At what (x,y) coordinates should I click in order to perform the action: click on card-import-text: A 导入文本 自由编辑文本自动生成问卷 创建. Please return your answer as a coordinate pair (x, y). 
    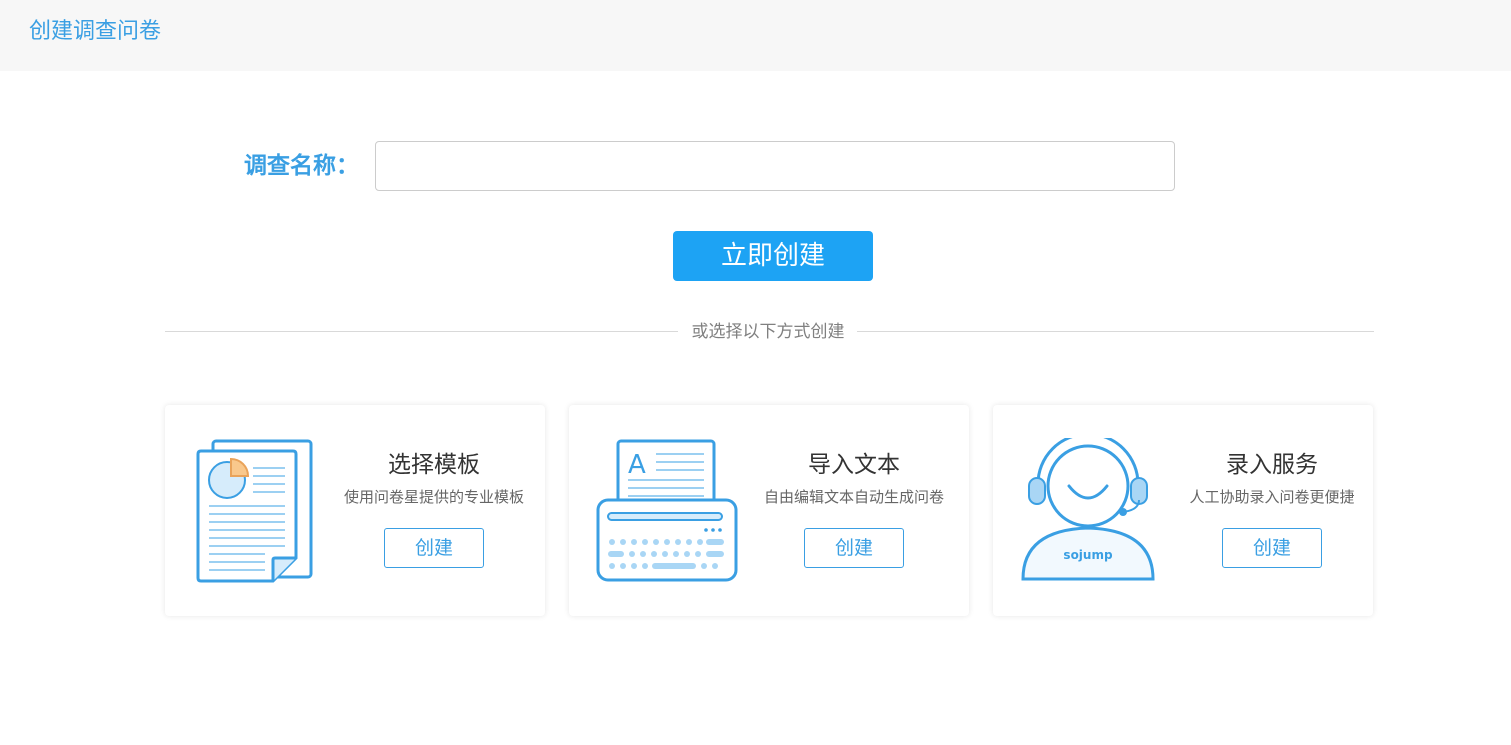
    Looking at the image, I should click on (769, 510).